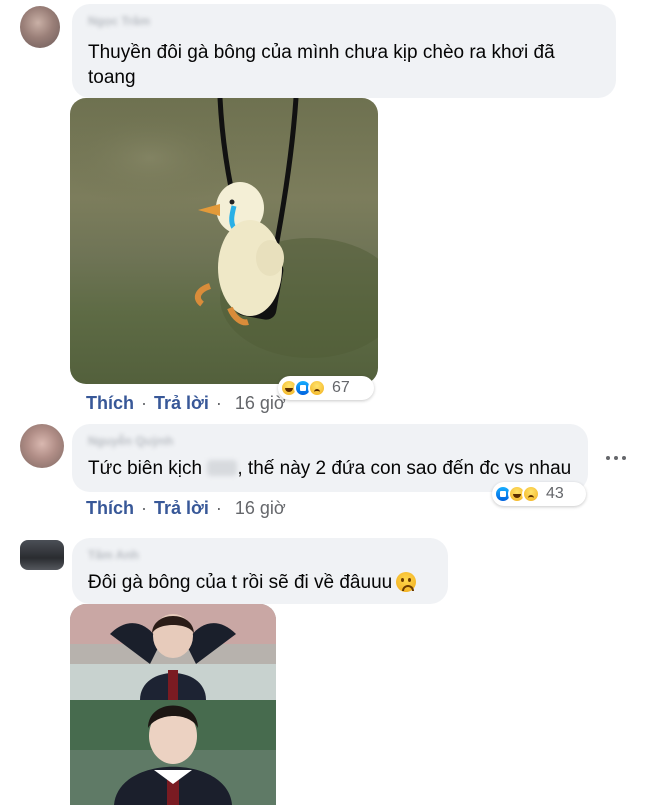 The image size is (660, 805). Describe the element at coordinates (145, 468) in the screenshot. I see `comment-text-part: Tức biên kịch` at that location.